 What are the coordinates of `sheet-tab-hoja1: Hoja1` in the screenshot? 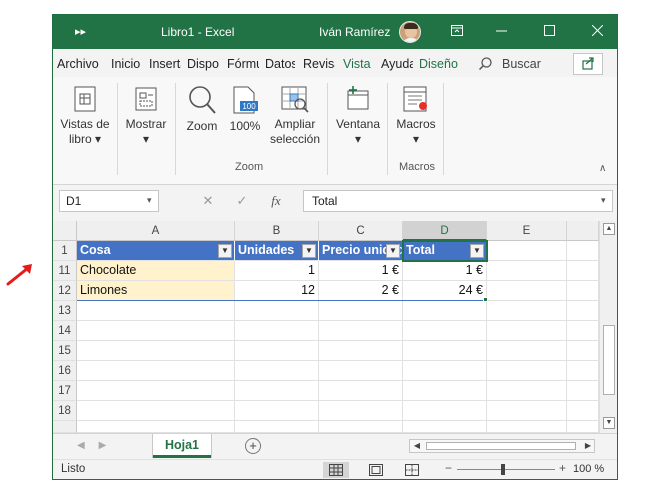 It's located at (182, 446).